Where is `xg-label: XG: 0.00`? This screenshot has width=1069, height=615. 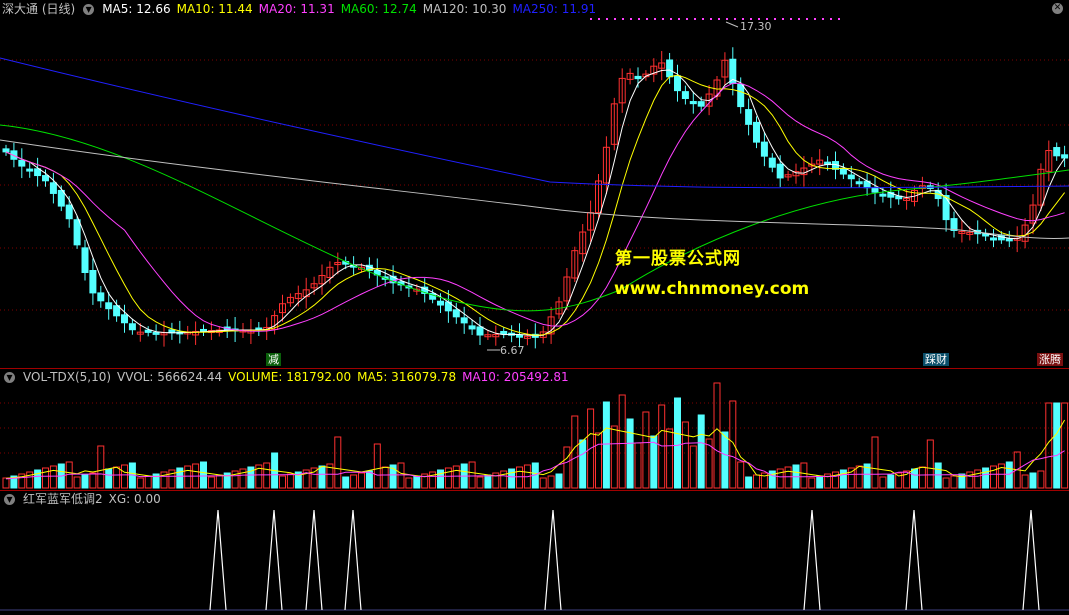 xg-label: XG: 0.00 is located at coordinates (134, 499).